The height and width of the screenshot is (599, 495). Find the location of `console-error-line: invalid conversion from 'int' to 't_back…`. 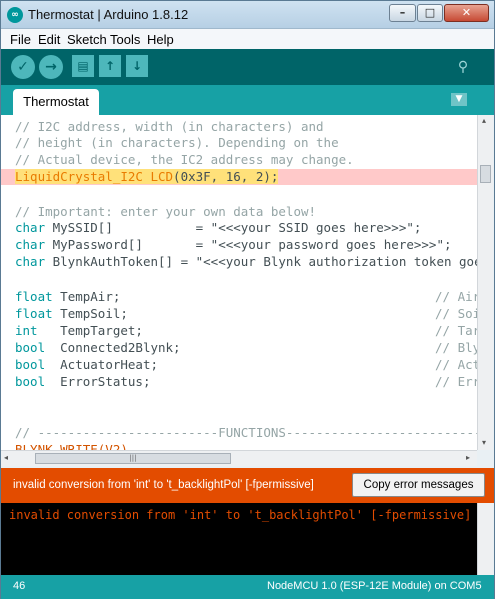

console-error-line: invalid conversion from 'int' to 't_back… is located at coordinates (240, 515).